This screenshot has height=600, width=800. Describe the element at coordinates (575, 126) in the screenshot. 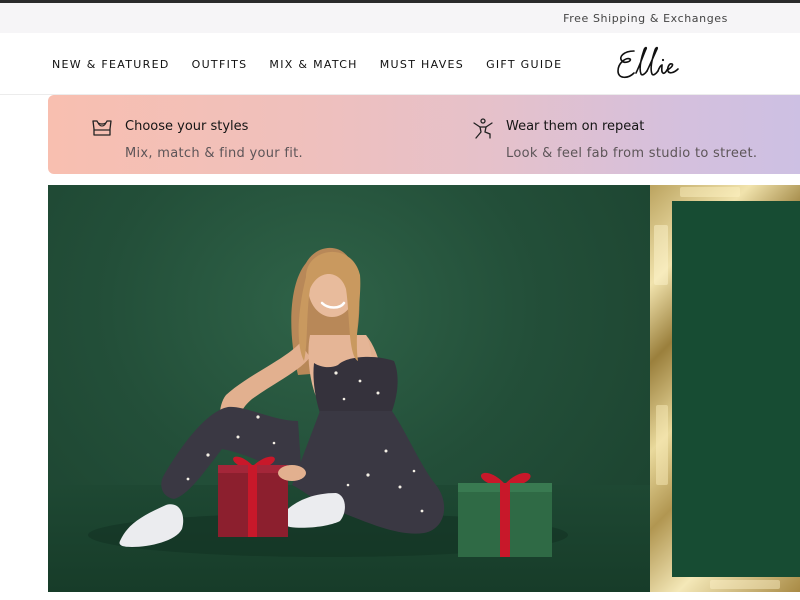

I see `benefit-title: Wear them on repeat` at that location.